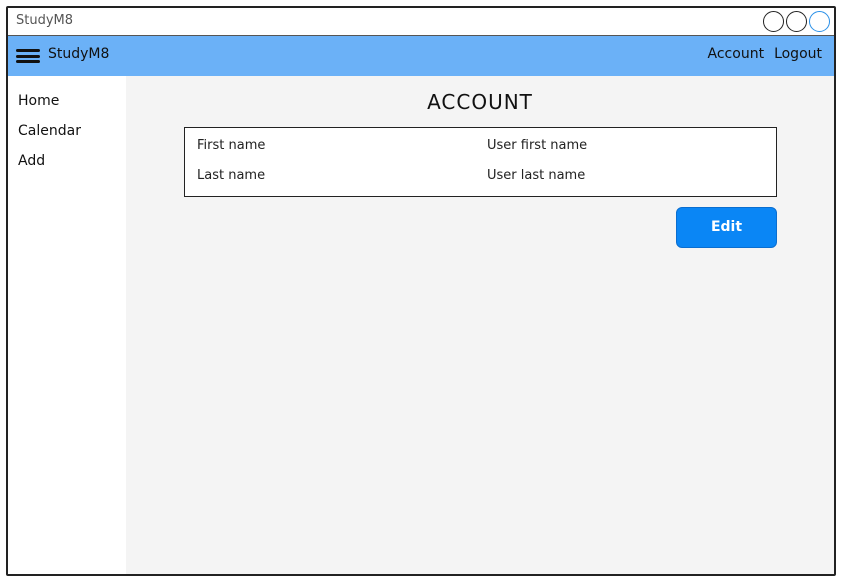  I want to click on nav-link-logout: Logout, so click(798, 54).